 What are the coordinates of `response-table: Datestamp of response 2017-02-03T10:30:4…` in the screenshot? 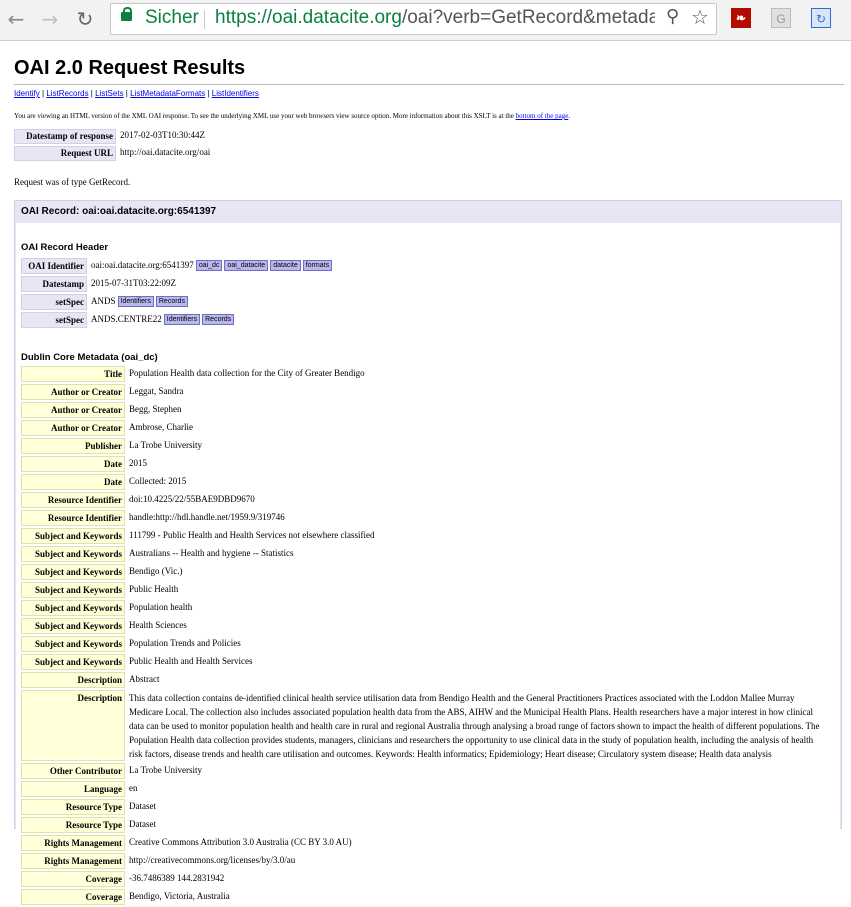 It's located at (113, 145).